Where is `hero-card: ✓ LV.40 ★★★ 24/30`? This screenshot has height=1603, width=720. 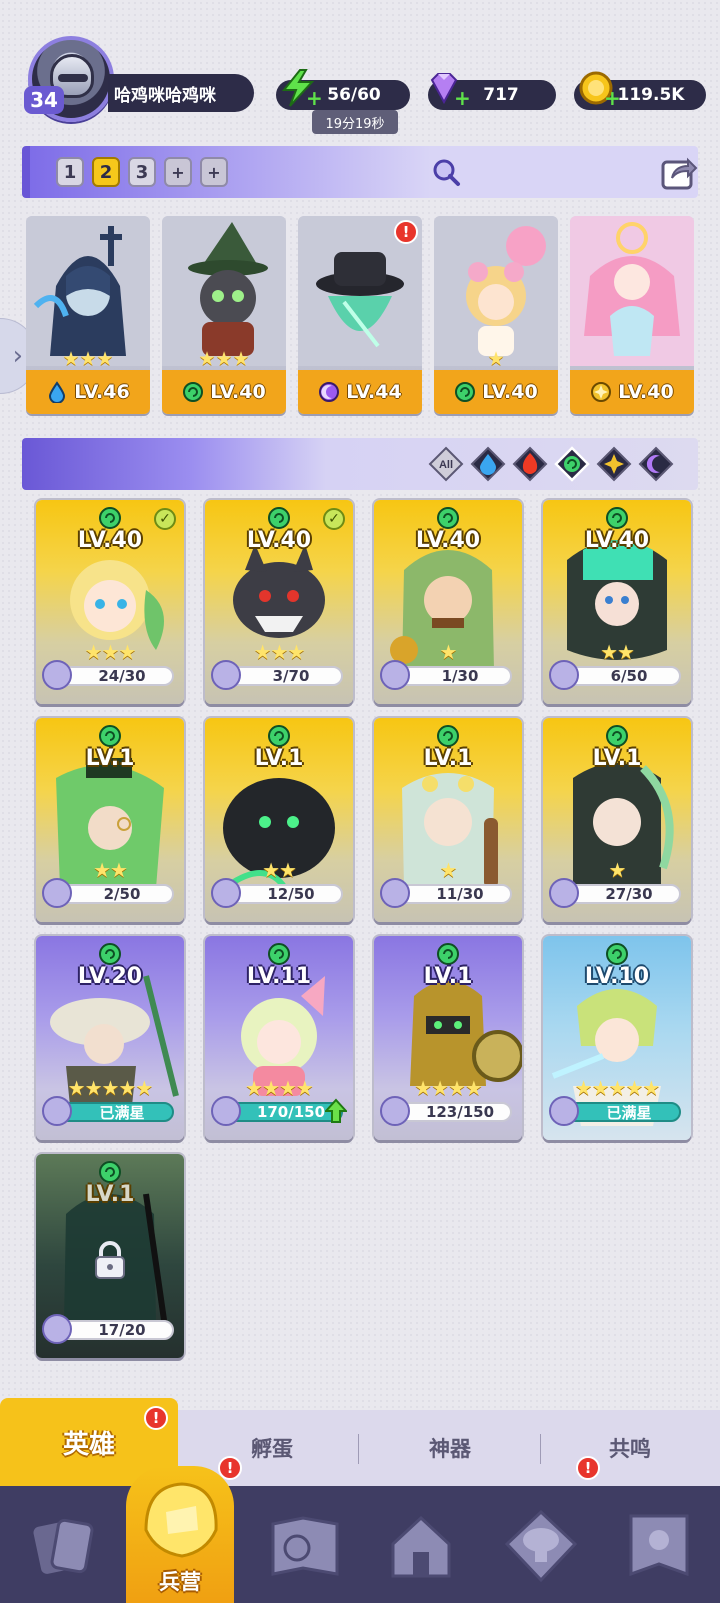
hero-card: ✓ LV.40 ★★★ 24/30 is located at coordinates (110, 602).